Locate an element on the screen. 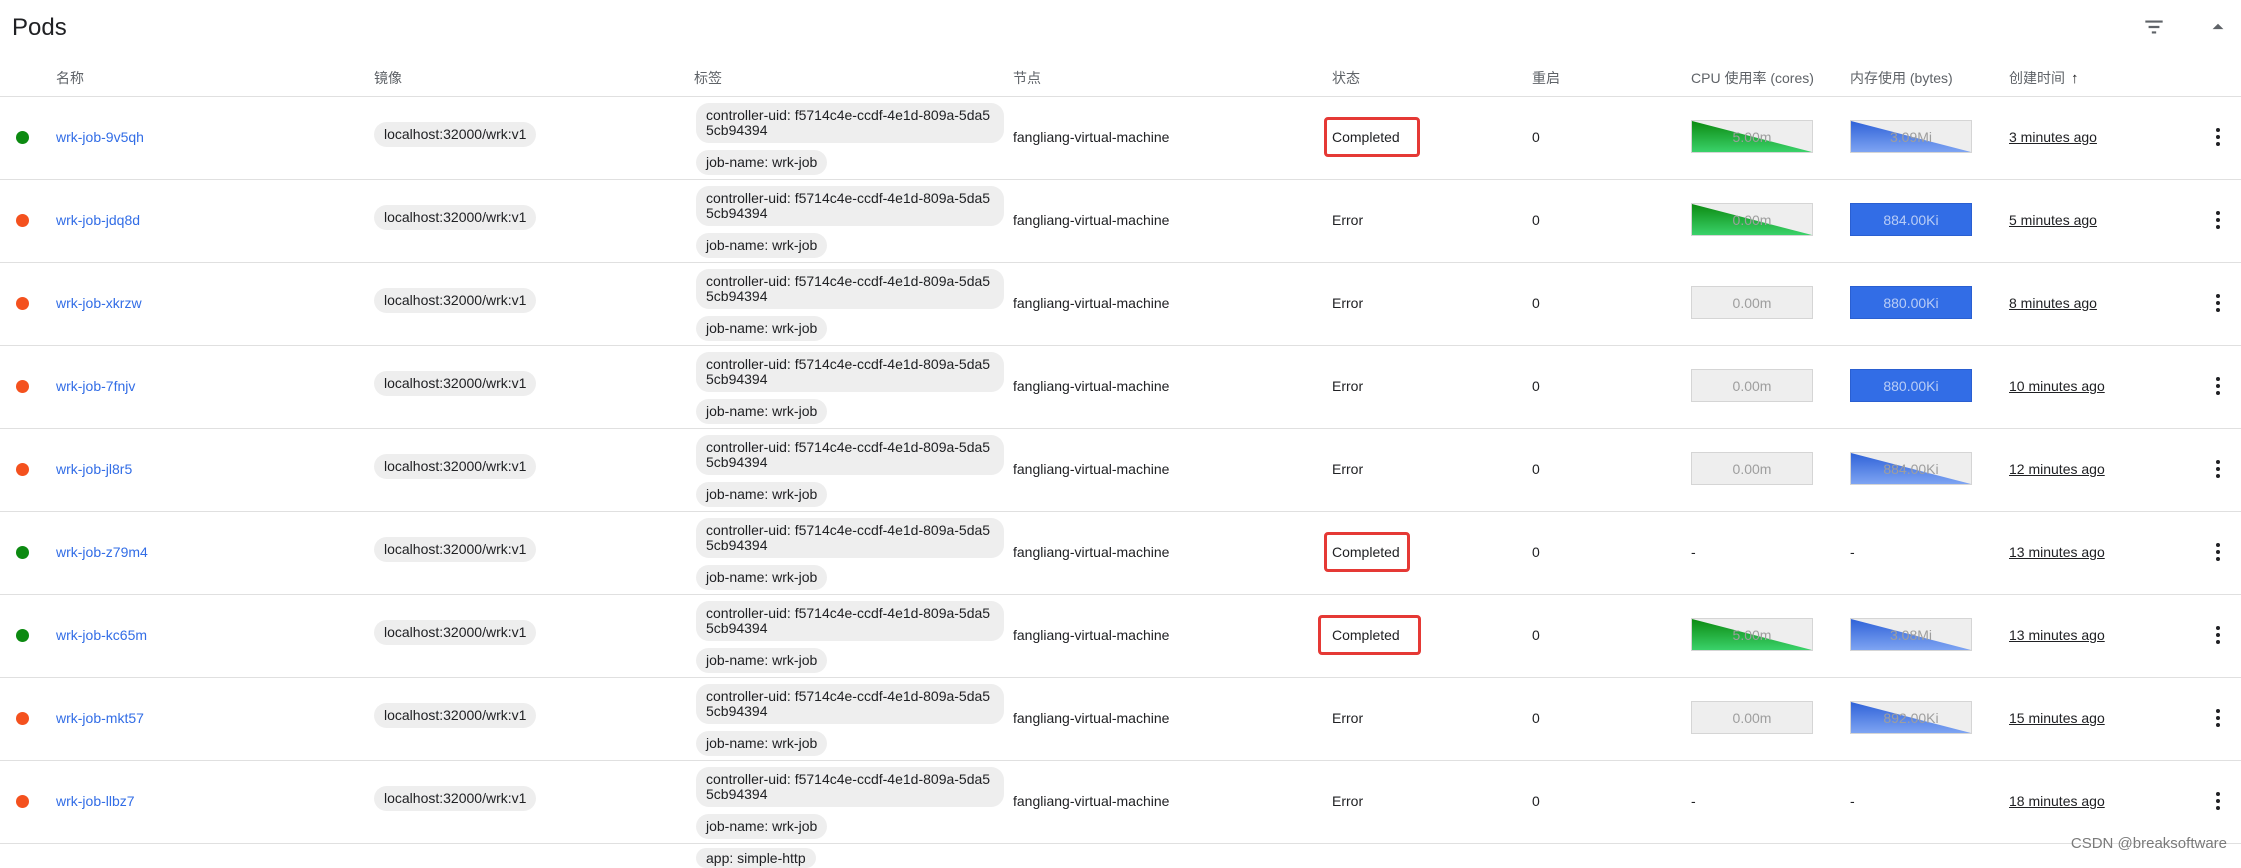 The width and height of the screenshot is (2241, 868). memory-usage-value: 3.08Mi is located at coordinates (1911, 635).